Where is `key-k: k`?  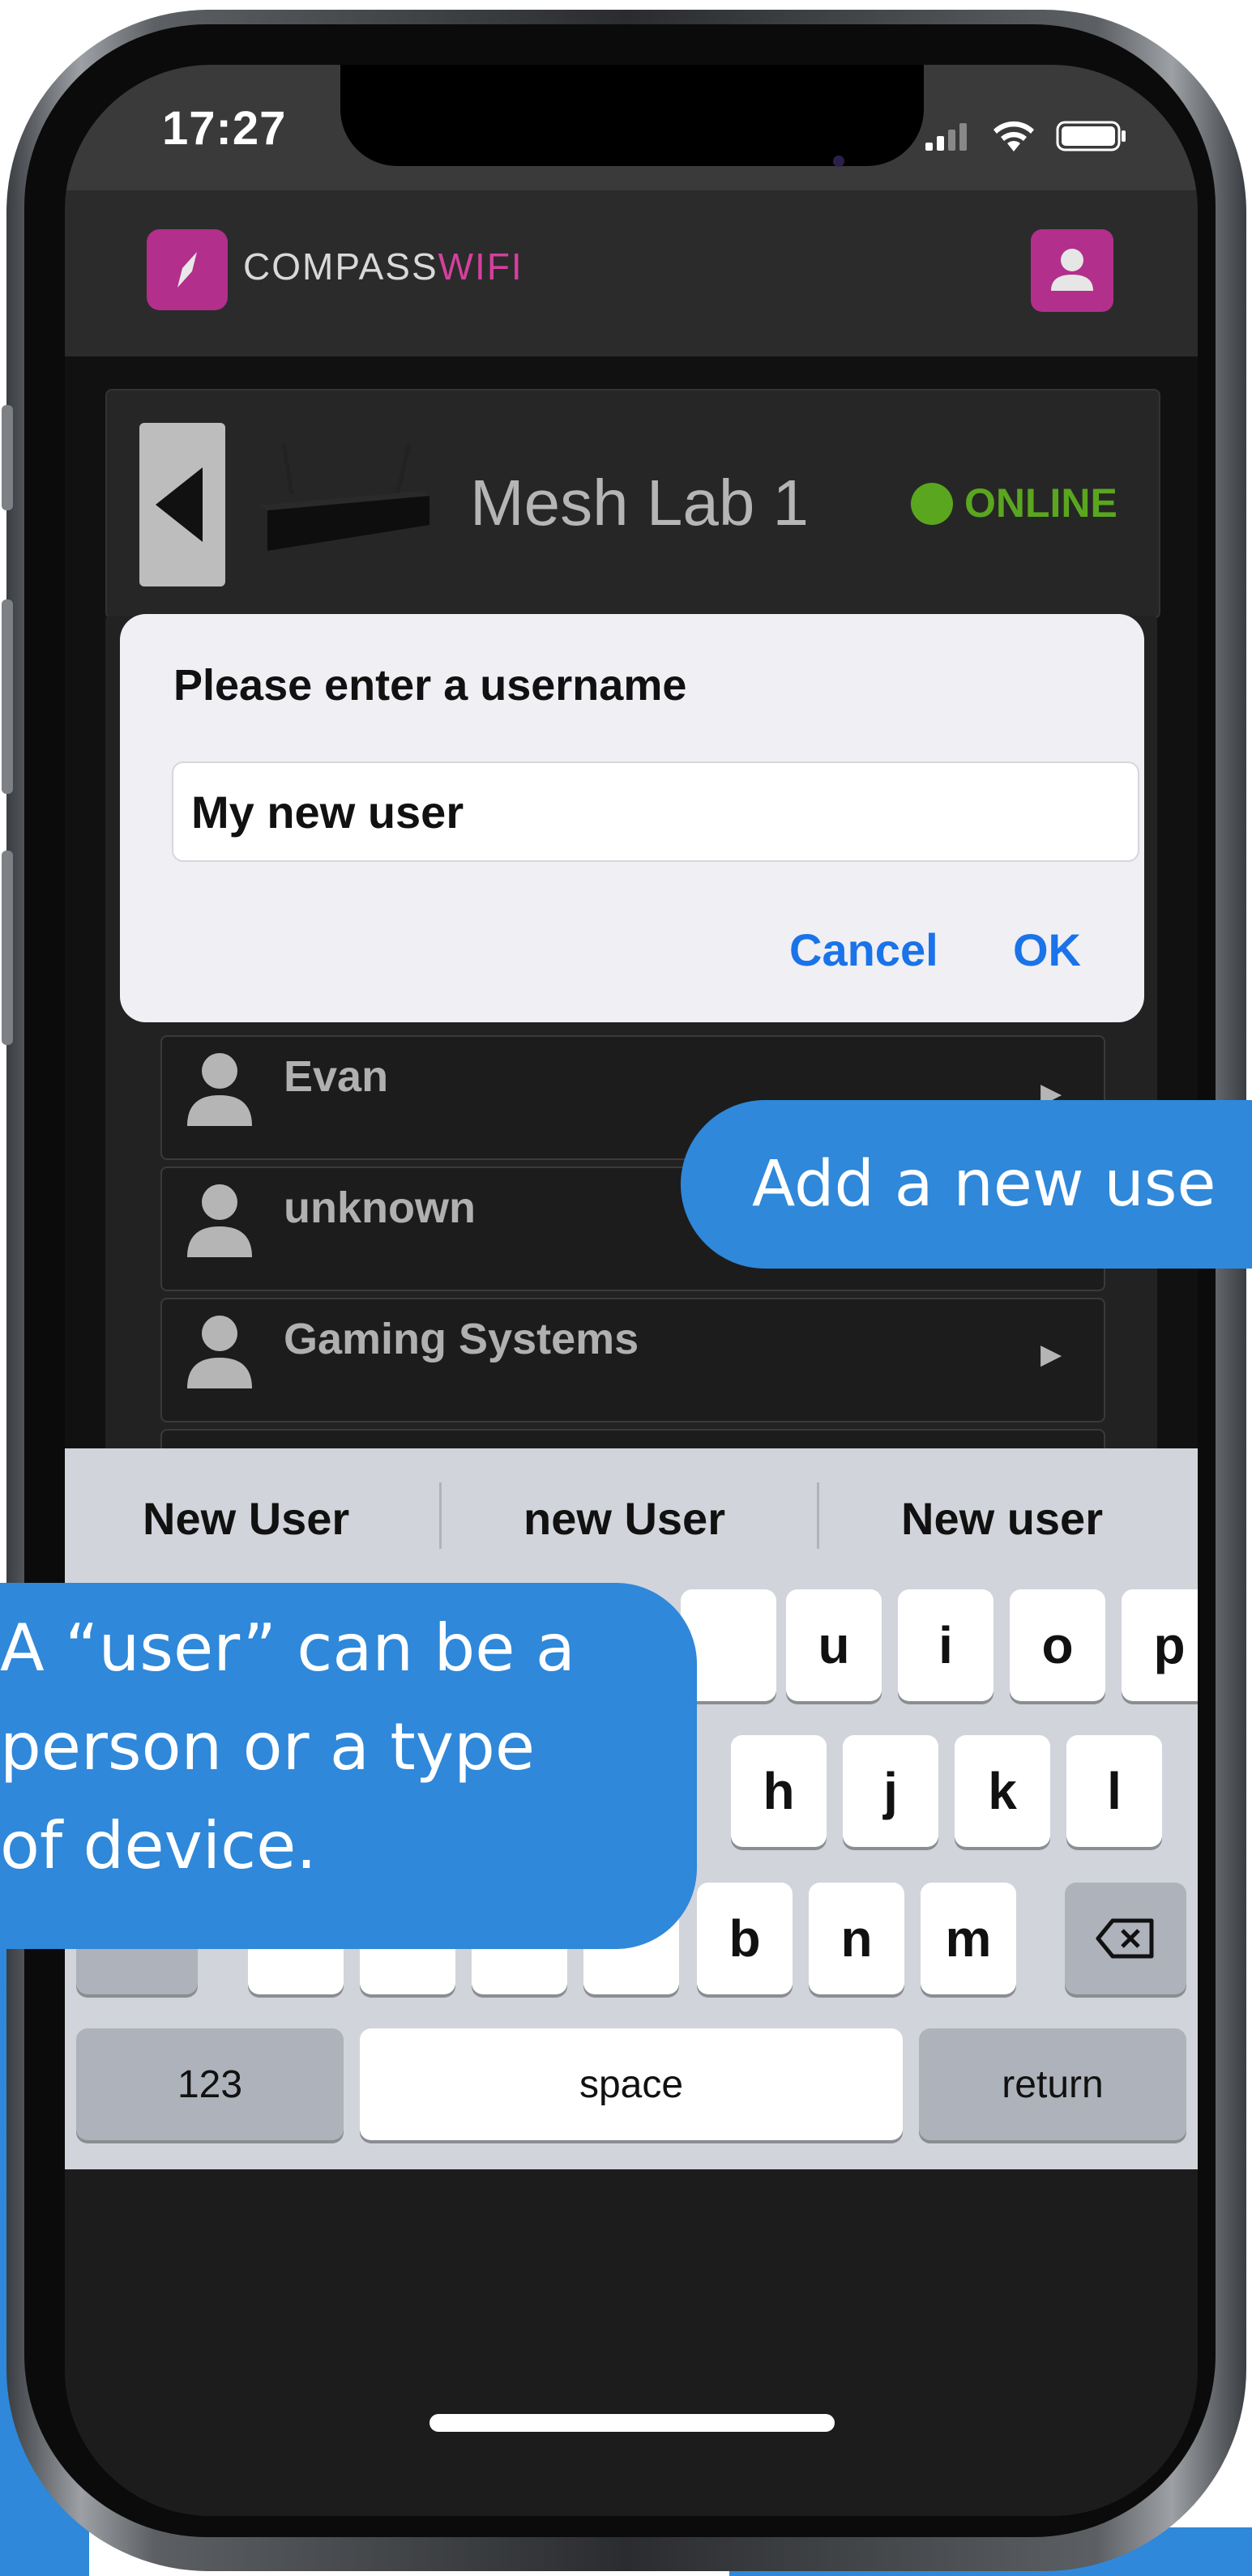
key-k: k is located at coordinates (1002, 1791).